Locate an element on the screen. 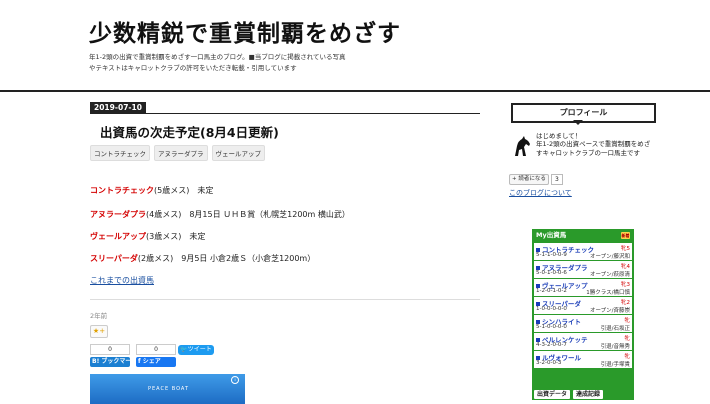  my-horse-item: スリーパーダ 牝2 1-0-0-0-0-0 オープン/斉藤崇 is located at coordinates (583, 305).